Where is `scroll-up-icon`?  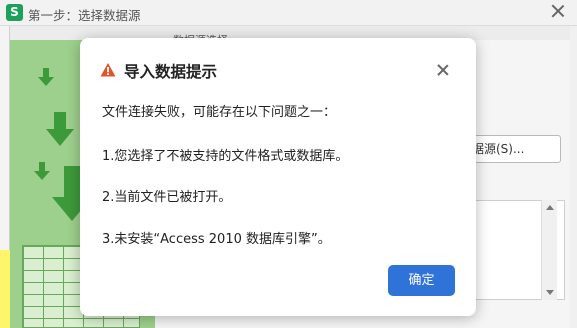 scroll-up-icon is located at coordinates (550, 207).